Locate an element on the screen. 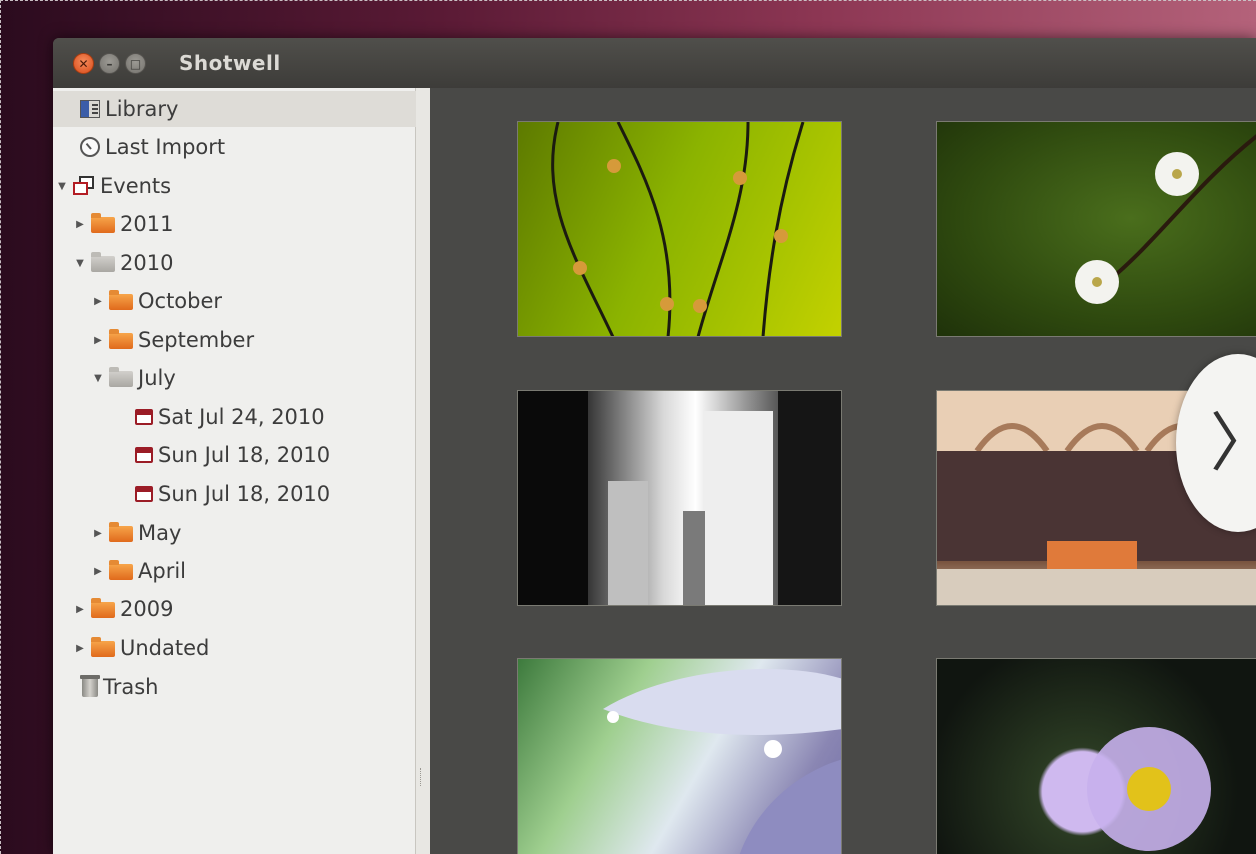 This screenshot has width=1256, height=854. sidebar-item-label: May is located at coordinates (160, 533).